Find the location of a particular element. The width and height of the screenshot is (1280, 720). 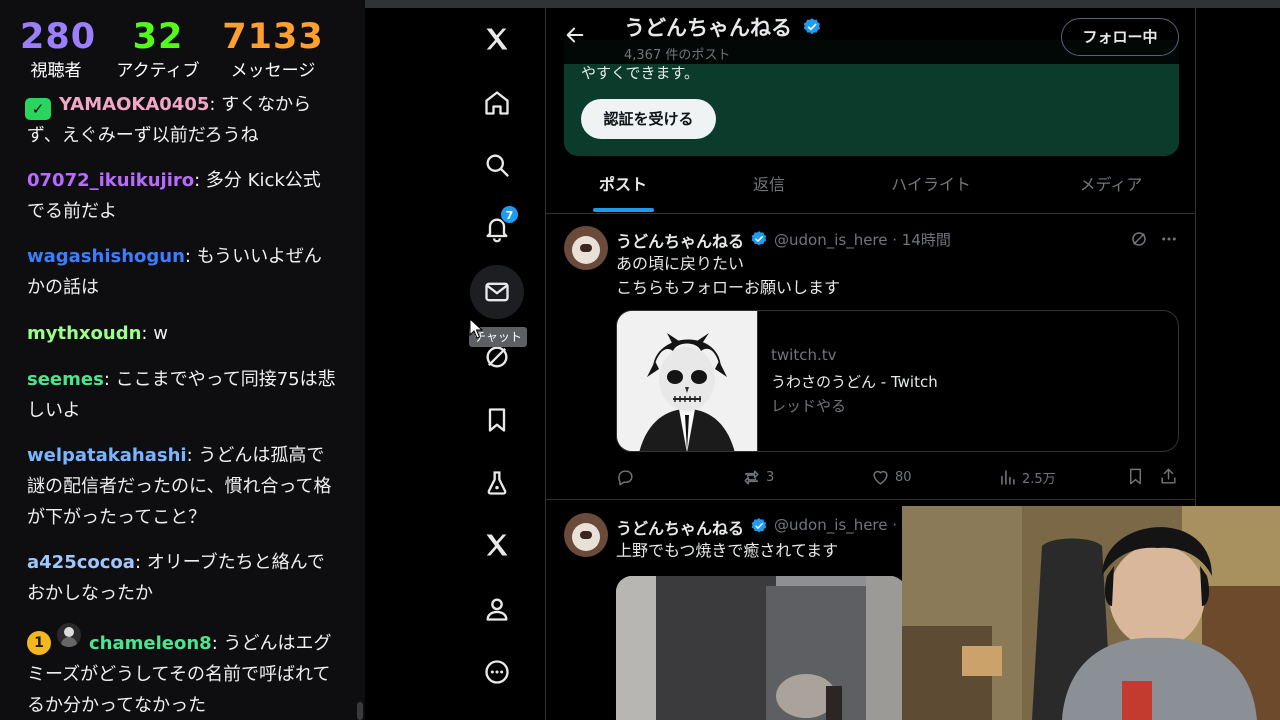

chat-username: chameleon8 is located at coordinates (150, 643).